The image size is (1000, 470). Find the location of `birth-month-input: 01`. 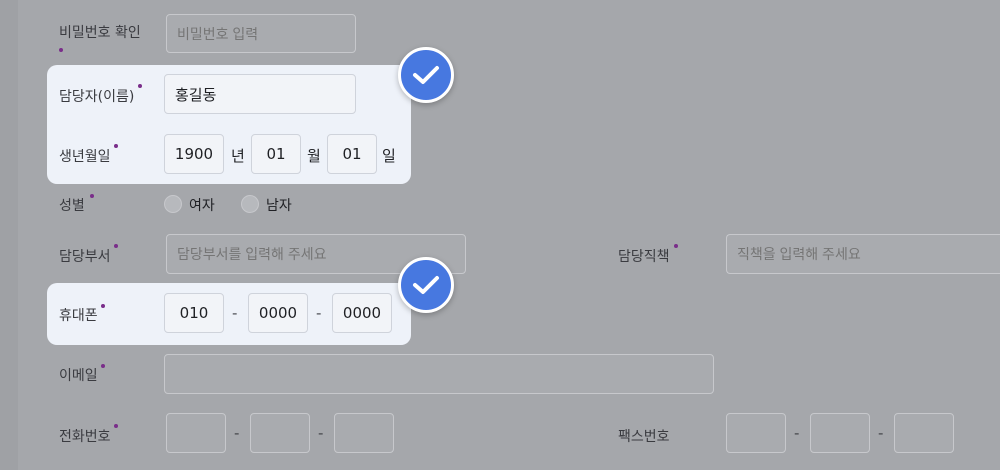

birth-month-input: 01 is located at coordinates (276, 154).